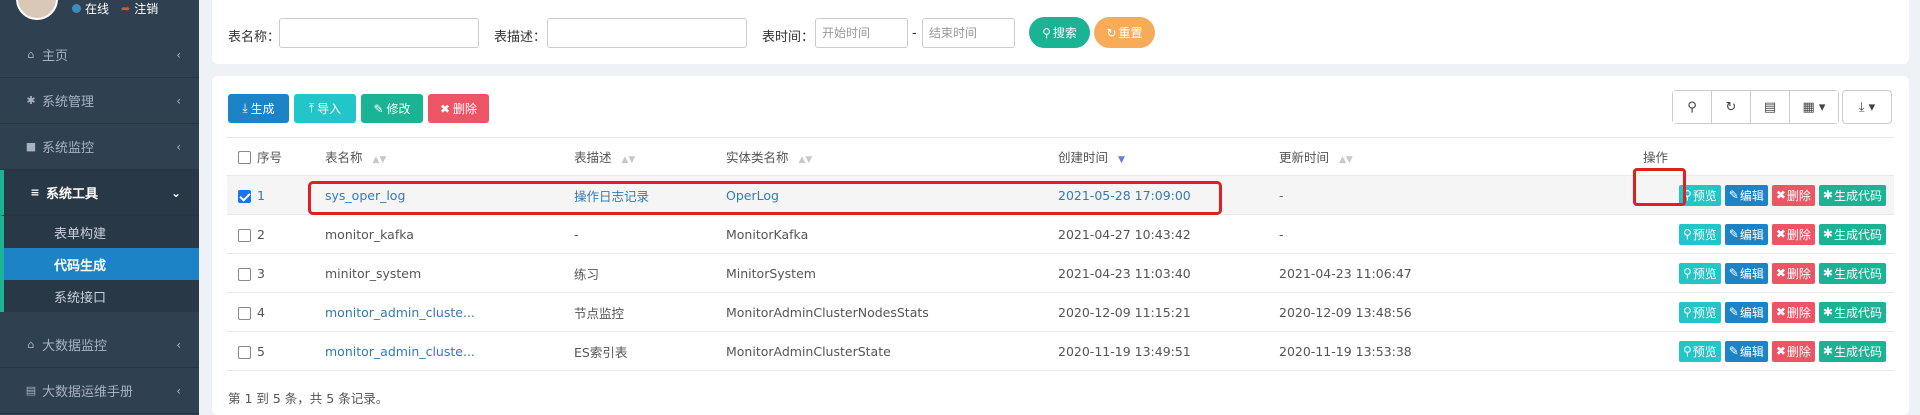 Image resolution: width=1920 pixels, height=415 pixels. Describe the element at coordinates (650, 156) in the screenshot. I see `col-table-desc: 表描述 ▲▼` at that location.